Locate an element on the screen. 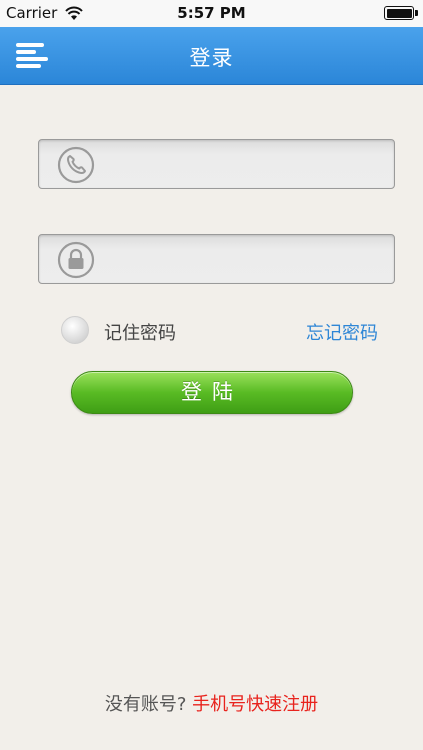 Image resolution: width=423 pixels, height=750 pixels. phone-icon is located at coordinates (76, 165).